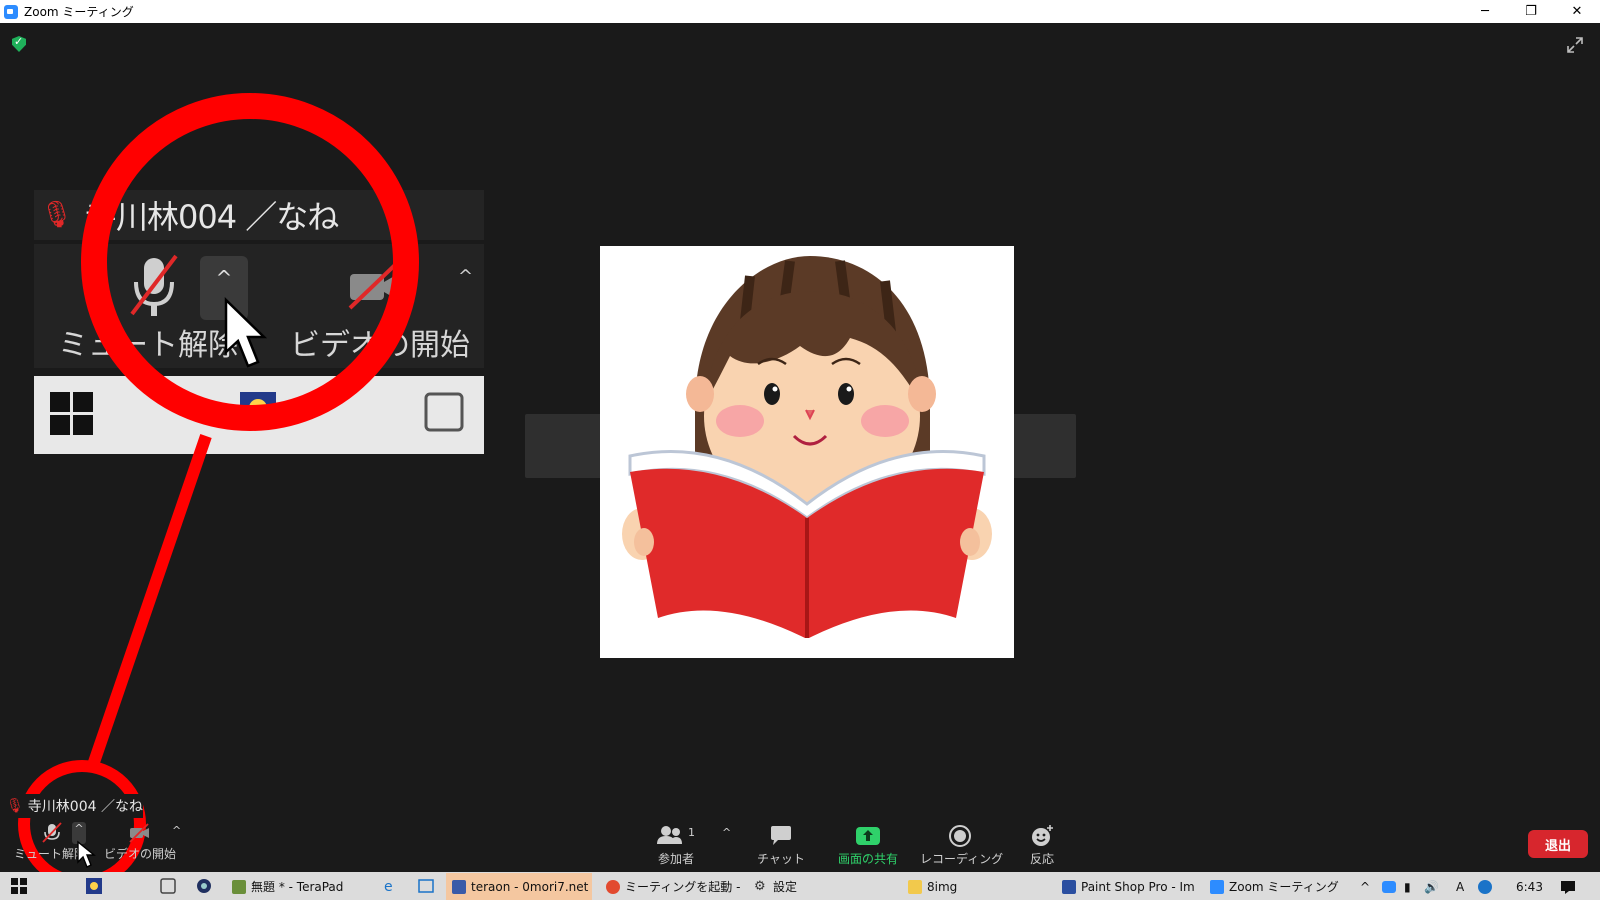 This screenshot has height=900, width=1600. What do you see at coordinates (675, 859) in the screenshot?
I see `participants-label: 参加者` at bounding box center [675, 859].